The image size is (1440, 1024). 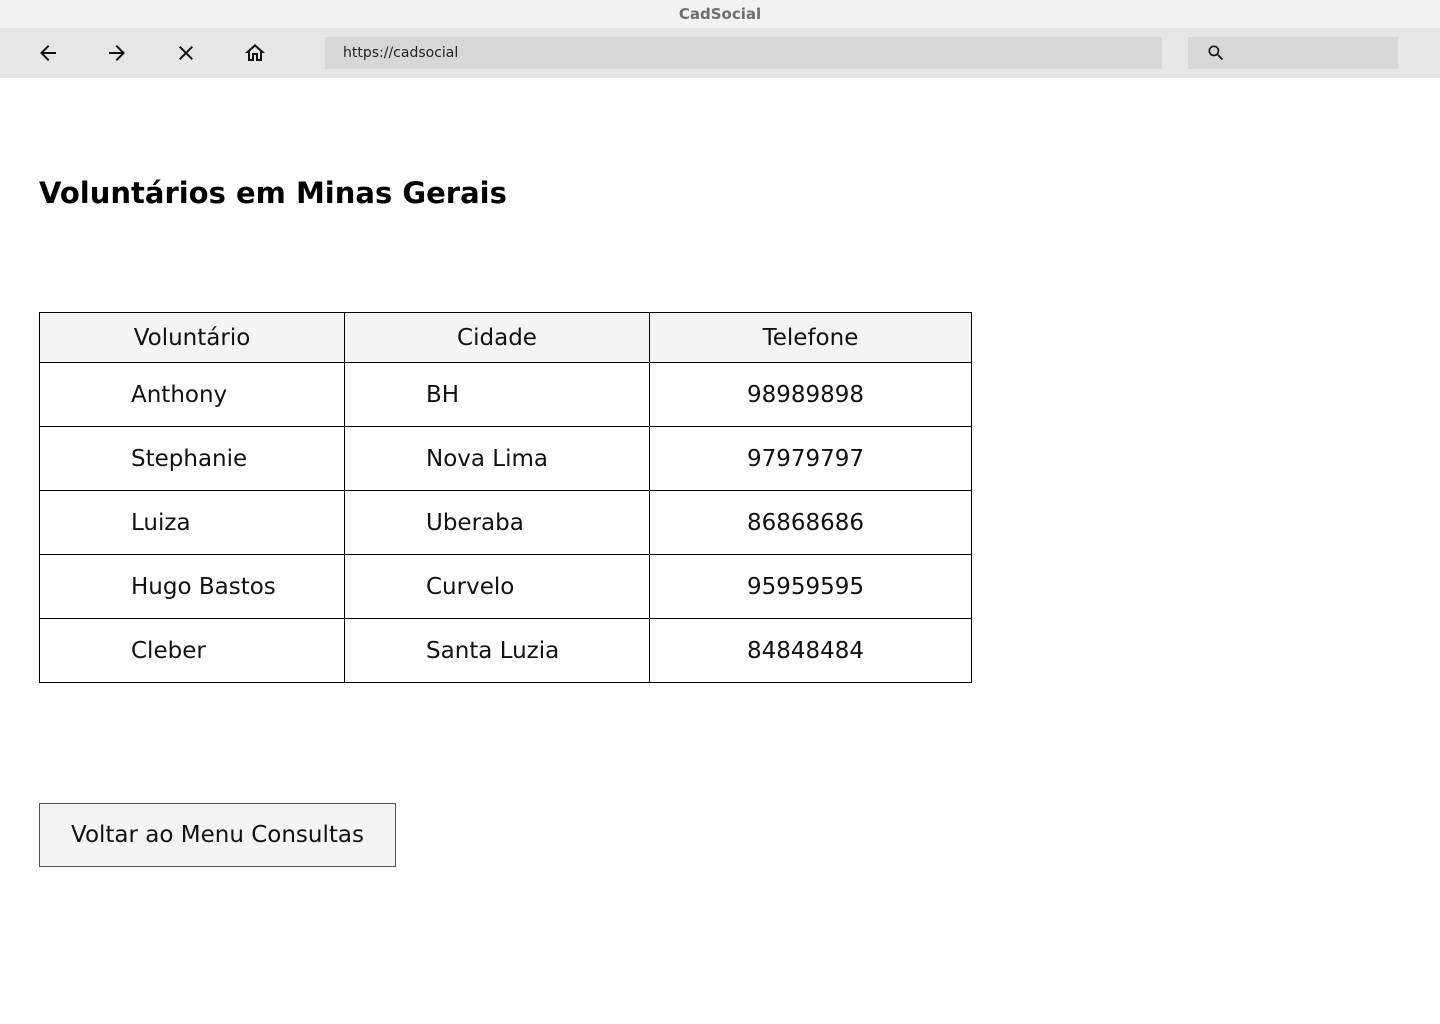 I want to click on cell-phone: 97979797, so click(x=810, y=458).